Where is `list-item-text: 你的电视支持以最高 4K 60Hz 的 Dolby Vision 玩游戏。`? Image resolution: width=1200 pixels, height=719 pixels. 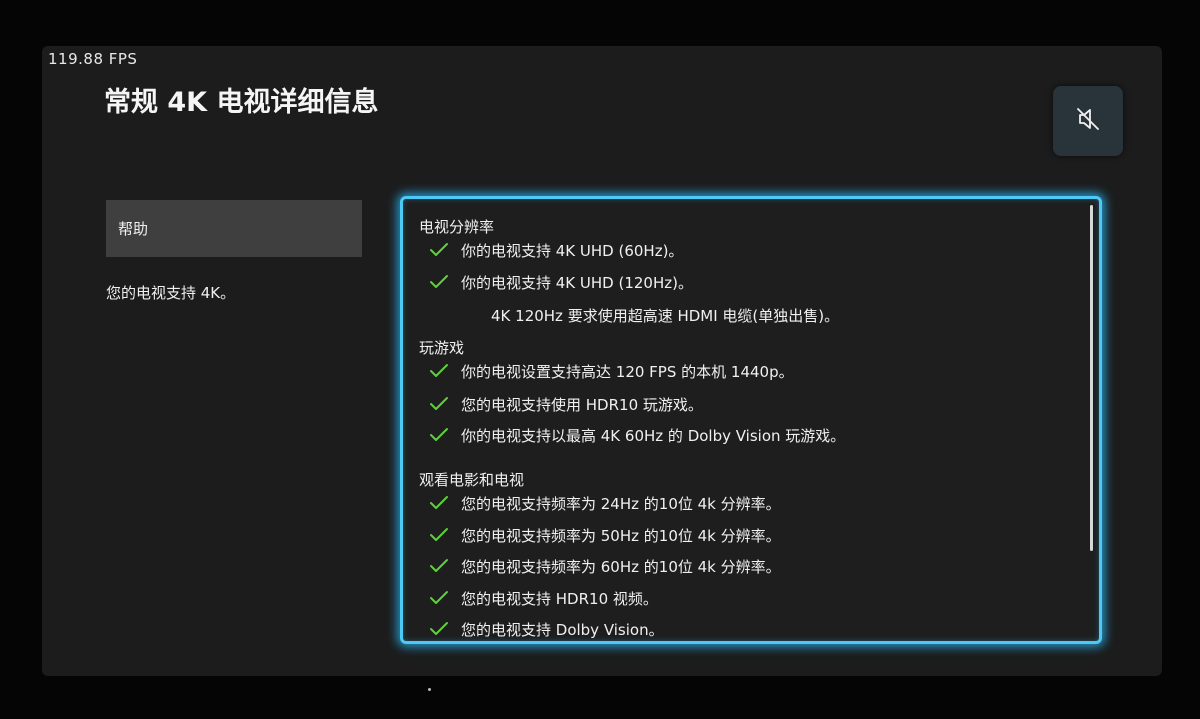 list-item-text: 你的电视支持以最高 4K 60Hz 的 Dolby Vision 玩游戏。 is located at coordinates (653, 435).